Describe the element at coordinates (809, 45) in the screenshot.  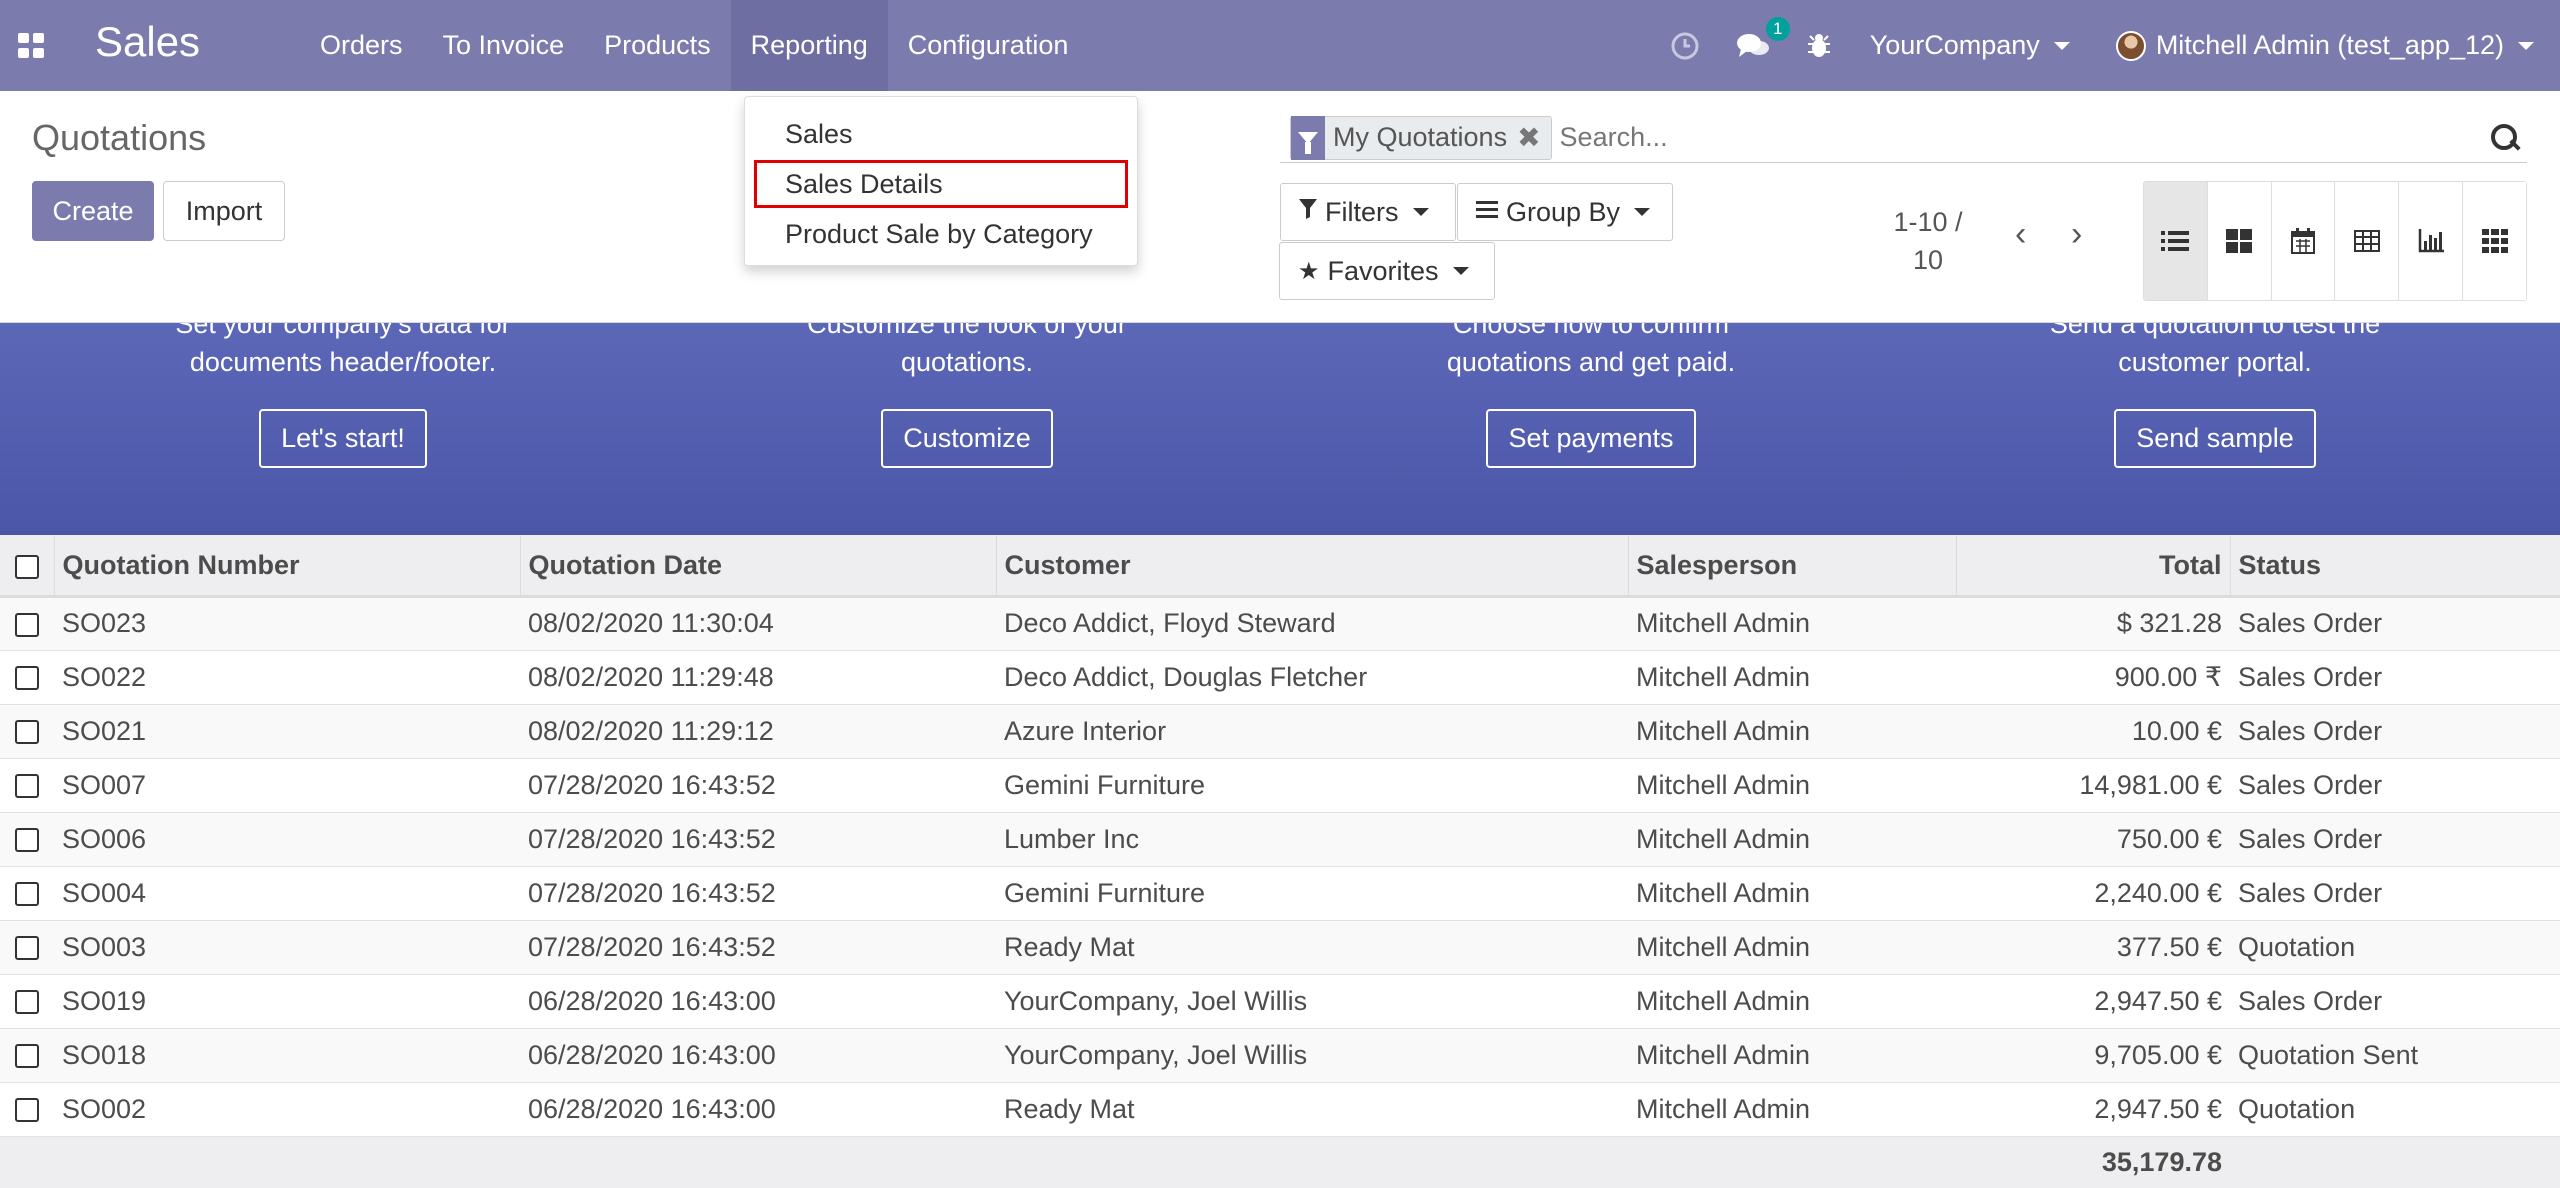
I see `menu-reporting: Reporting` at that location.